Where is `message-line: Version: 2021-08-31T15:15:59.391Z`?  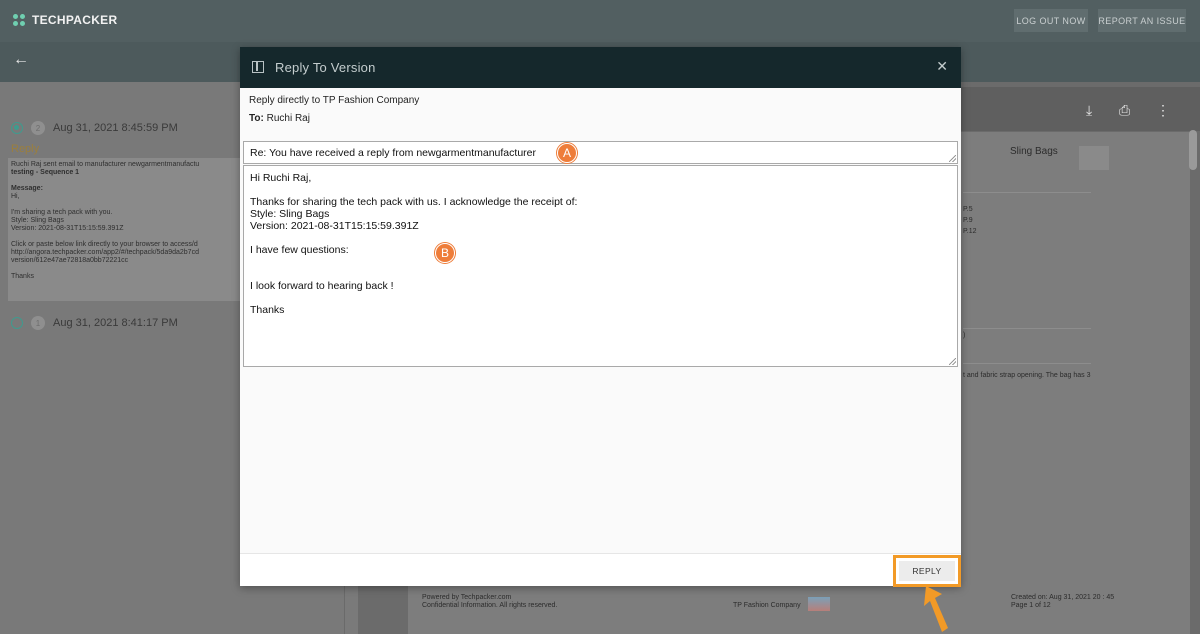
message-line: Version: 2021-08-31T15:15:59.391Z is located at coordinates (67, 228).